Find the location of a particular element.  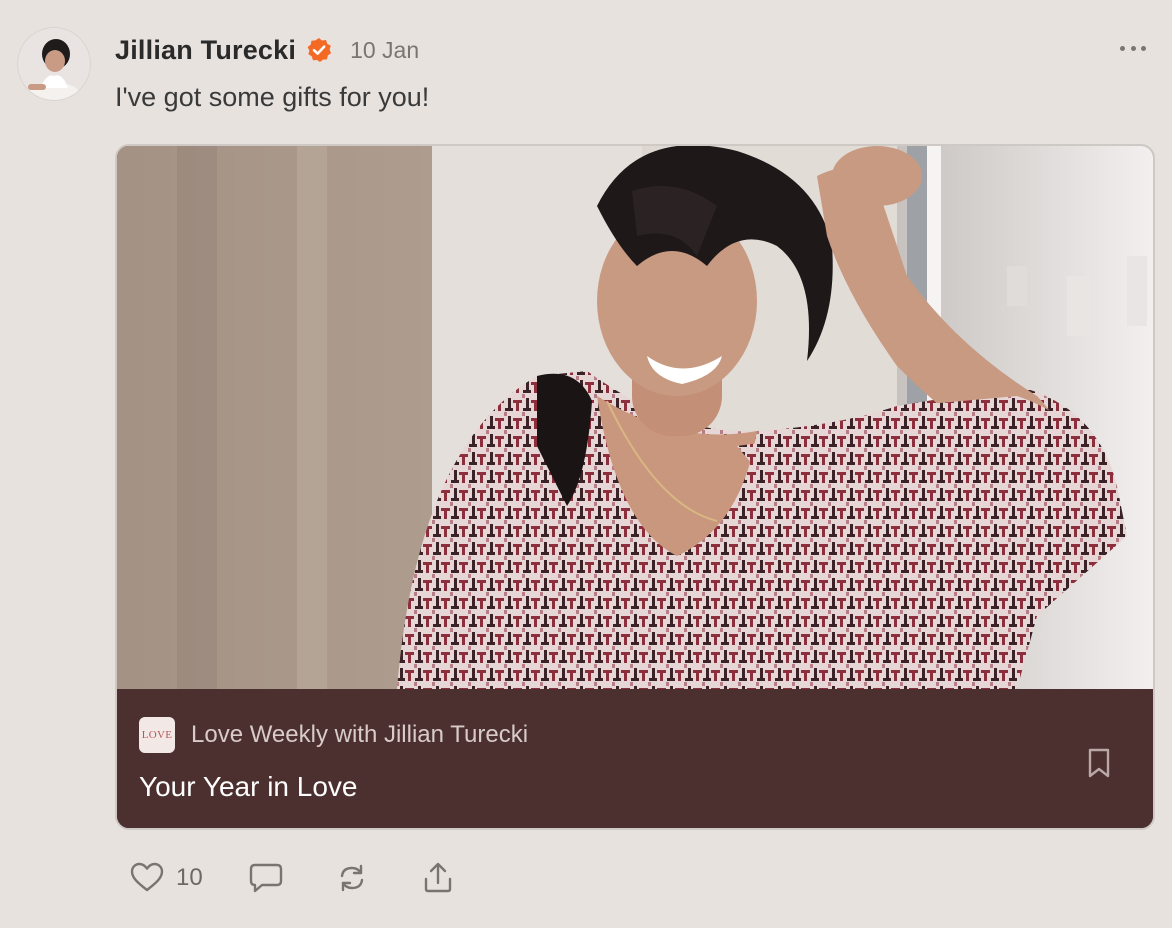

publication-logo: LOVE is located at coordinates (157, 735).